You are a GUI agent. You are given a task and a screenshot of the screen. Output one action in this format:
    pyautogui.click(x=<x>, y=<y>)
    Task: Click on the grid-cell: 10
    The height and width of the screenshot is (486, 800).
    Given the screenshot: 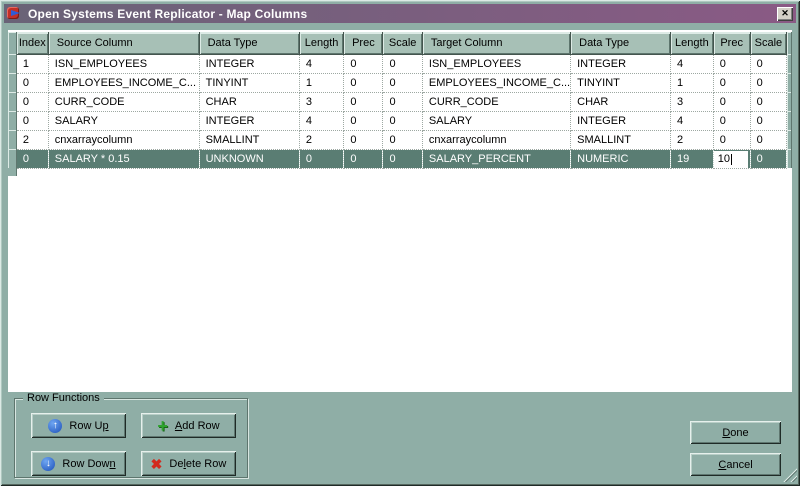 What is the action you would take?
    pyautogui.click(x=732, y=159)
    